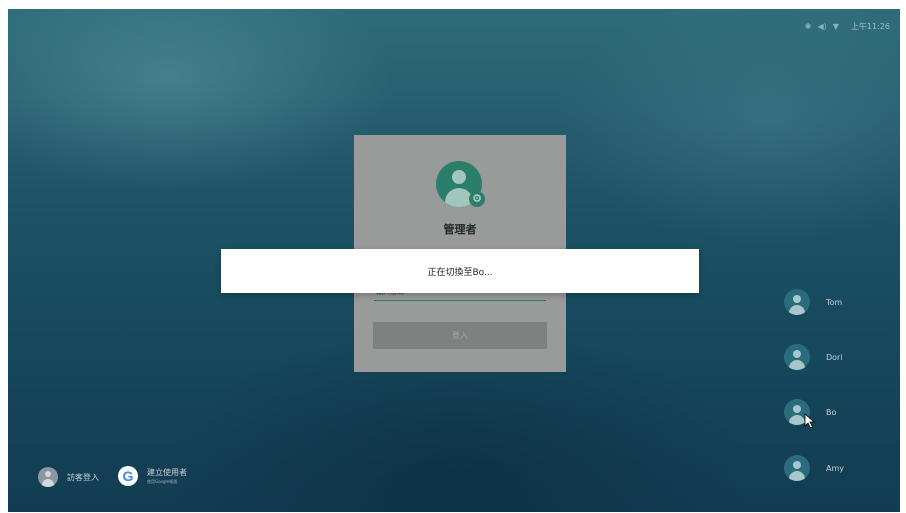  I want to click on create-user-label: 建立使用者, so click(167, 472).